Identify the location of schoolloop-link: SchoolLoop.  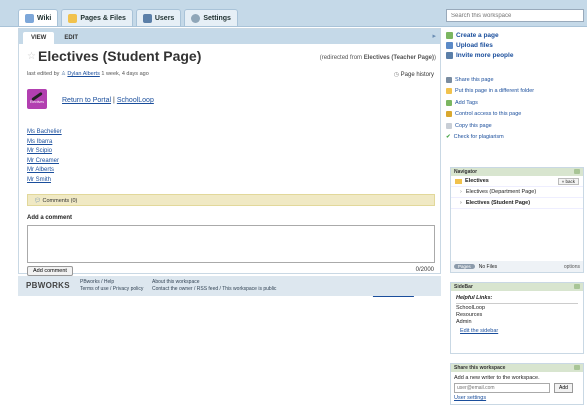
(135, 100).